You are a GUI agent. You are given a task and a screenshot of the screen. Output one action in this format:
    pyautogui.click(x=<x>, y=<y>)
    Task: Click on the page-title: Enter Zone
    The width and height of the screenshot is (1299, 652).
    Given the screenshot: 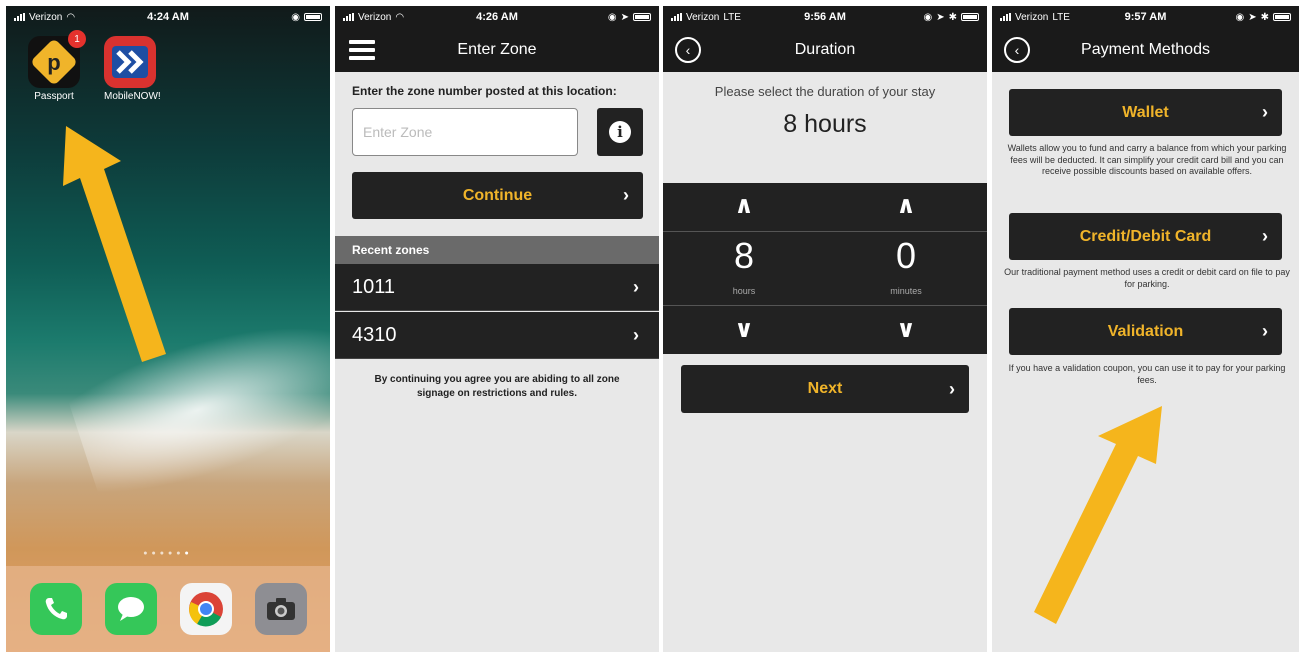 What is the action you would take?
    pyautogui.click(x=497, y=49)
    